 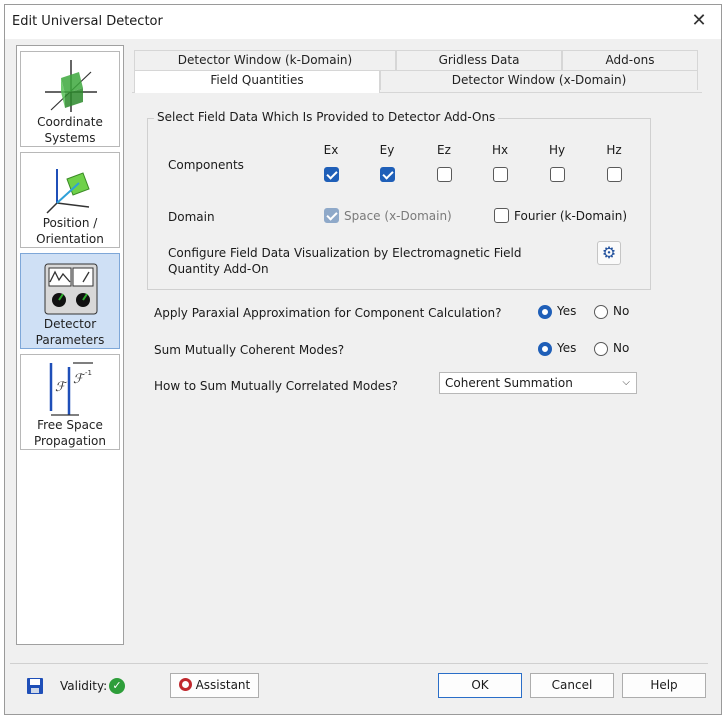 What do you see at coordinates (699, 20) in the screenshot?
I see `close-icon: ✕` at bounding box center [699, 20].